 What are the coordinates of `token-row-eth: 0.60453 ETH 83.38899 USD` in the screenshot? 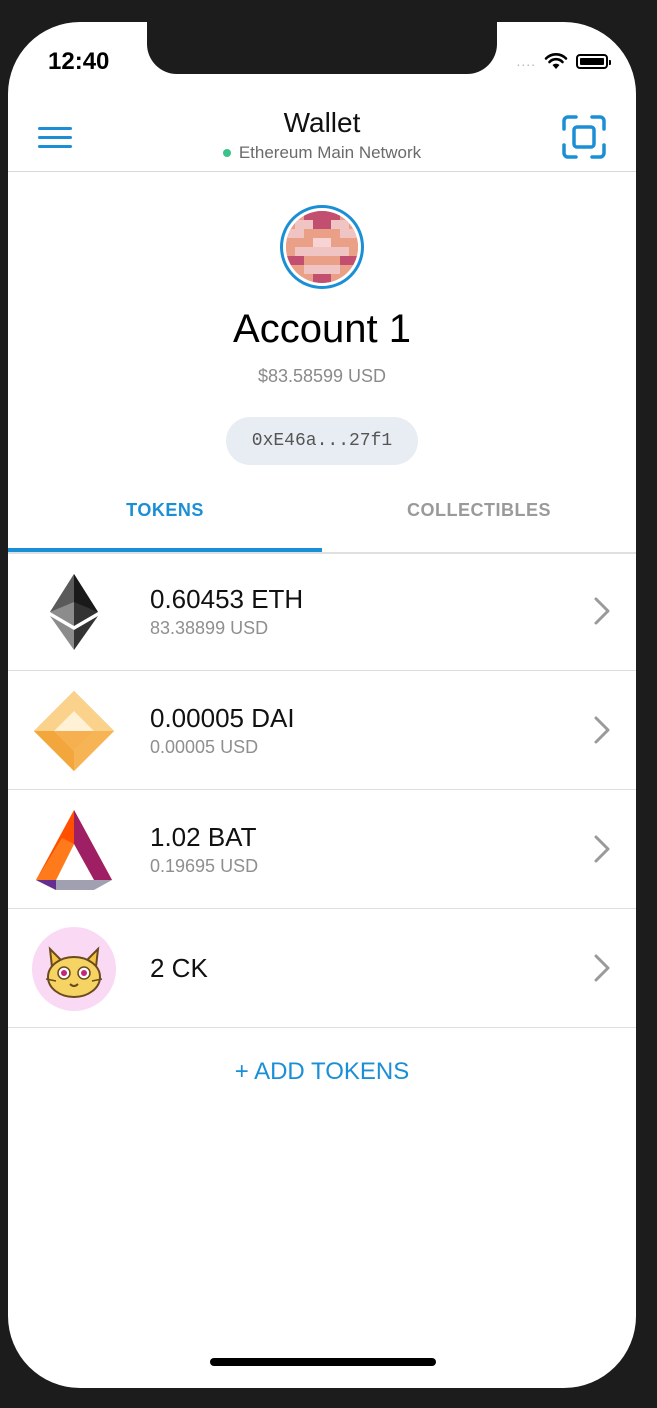 It's located at (322, 611).